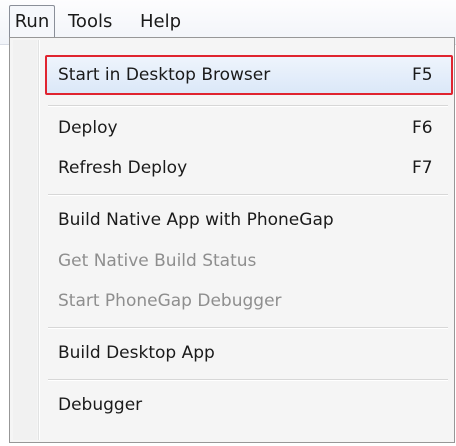 Image resolution: width=456 pixels, height=446 pixels. I want to click on menu-item-start-phonegap-debugger: Start PhoneGap Debugger, so click(232, 301).